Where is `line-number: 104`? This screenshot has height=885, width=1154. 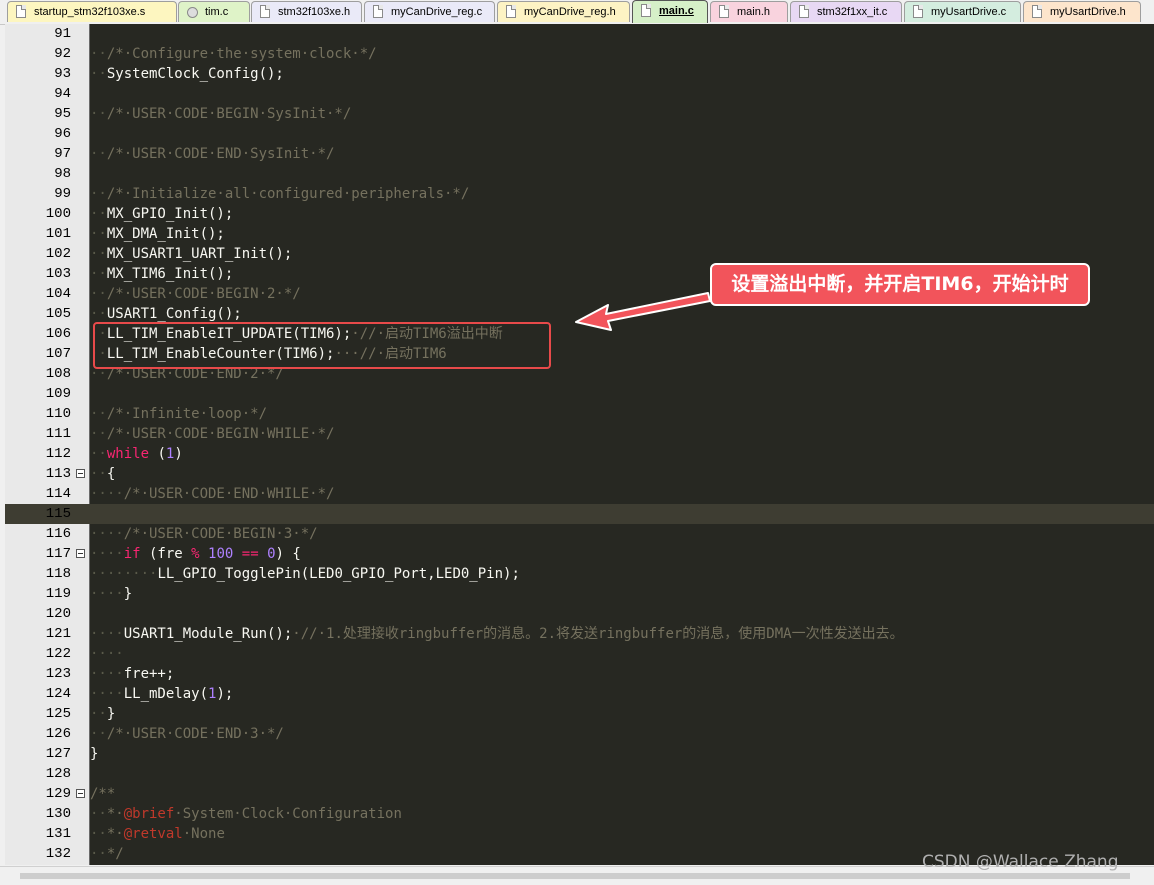
line-number: 104 is located at coordinates (58, 294).